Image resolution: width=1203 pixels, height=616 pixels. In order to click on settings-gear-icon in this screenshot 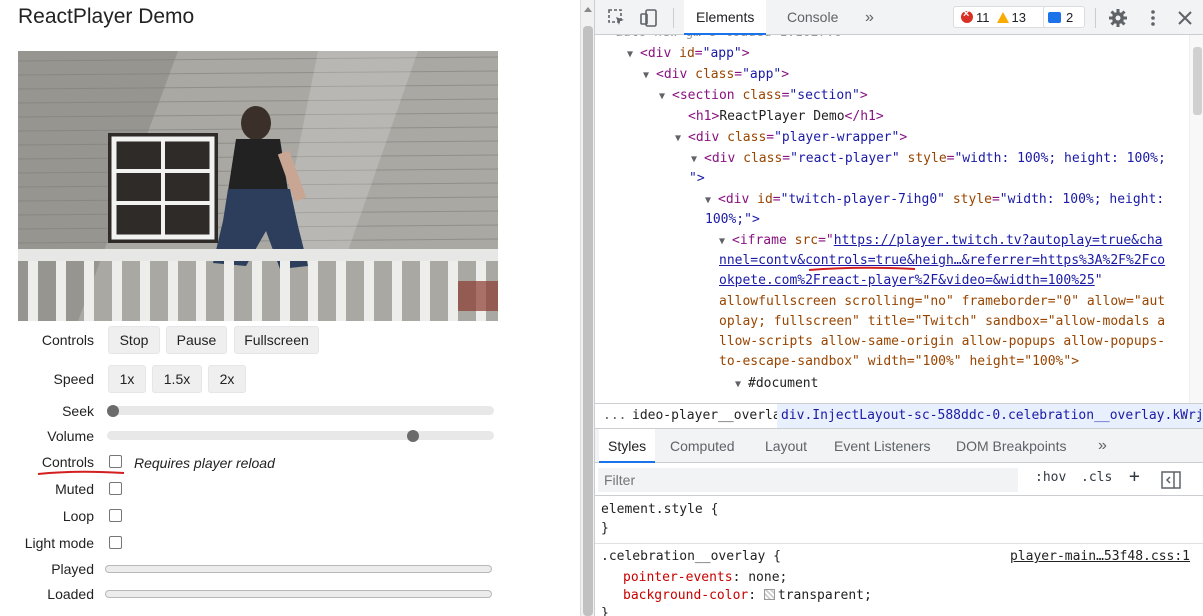, I will do `click(1118, 18)`.